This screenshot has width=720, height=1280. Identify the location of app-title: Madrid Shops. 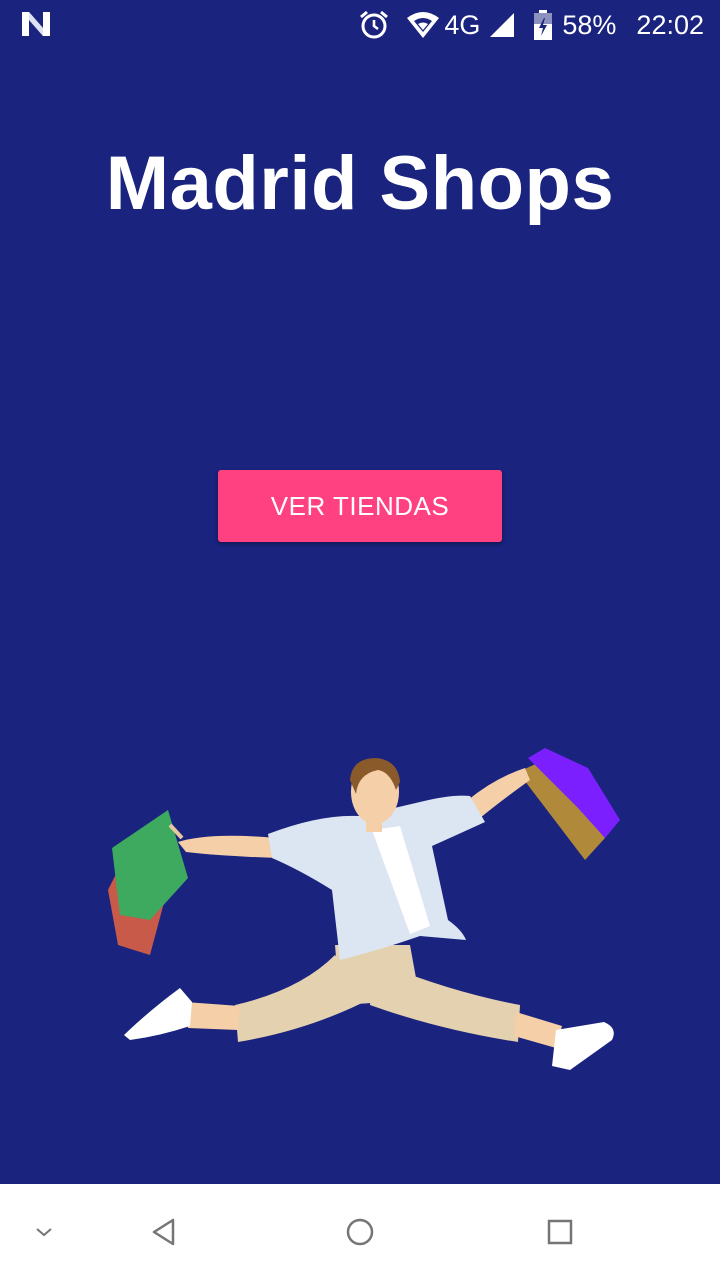
(360, 183).